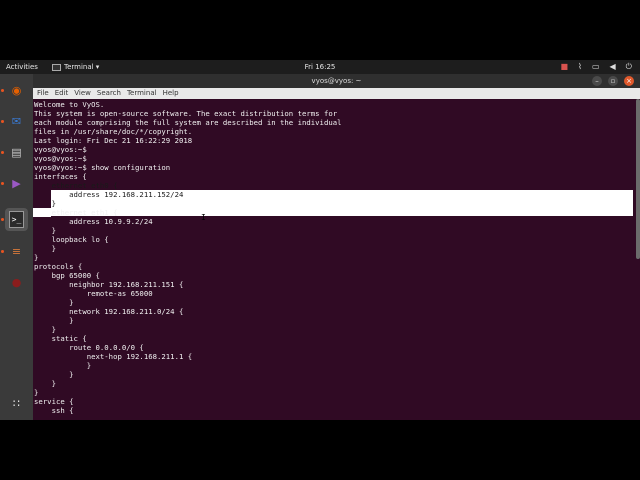 This screenshot has width=640, height=480. I want to click on menu-view: View, so click(82, 93).